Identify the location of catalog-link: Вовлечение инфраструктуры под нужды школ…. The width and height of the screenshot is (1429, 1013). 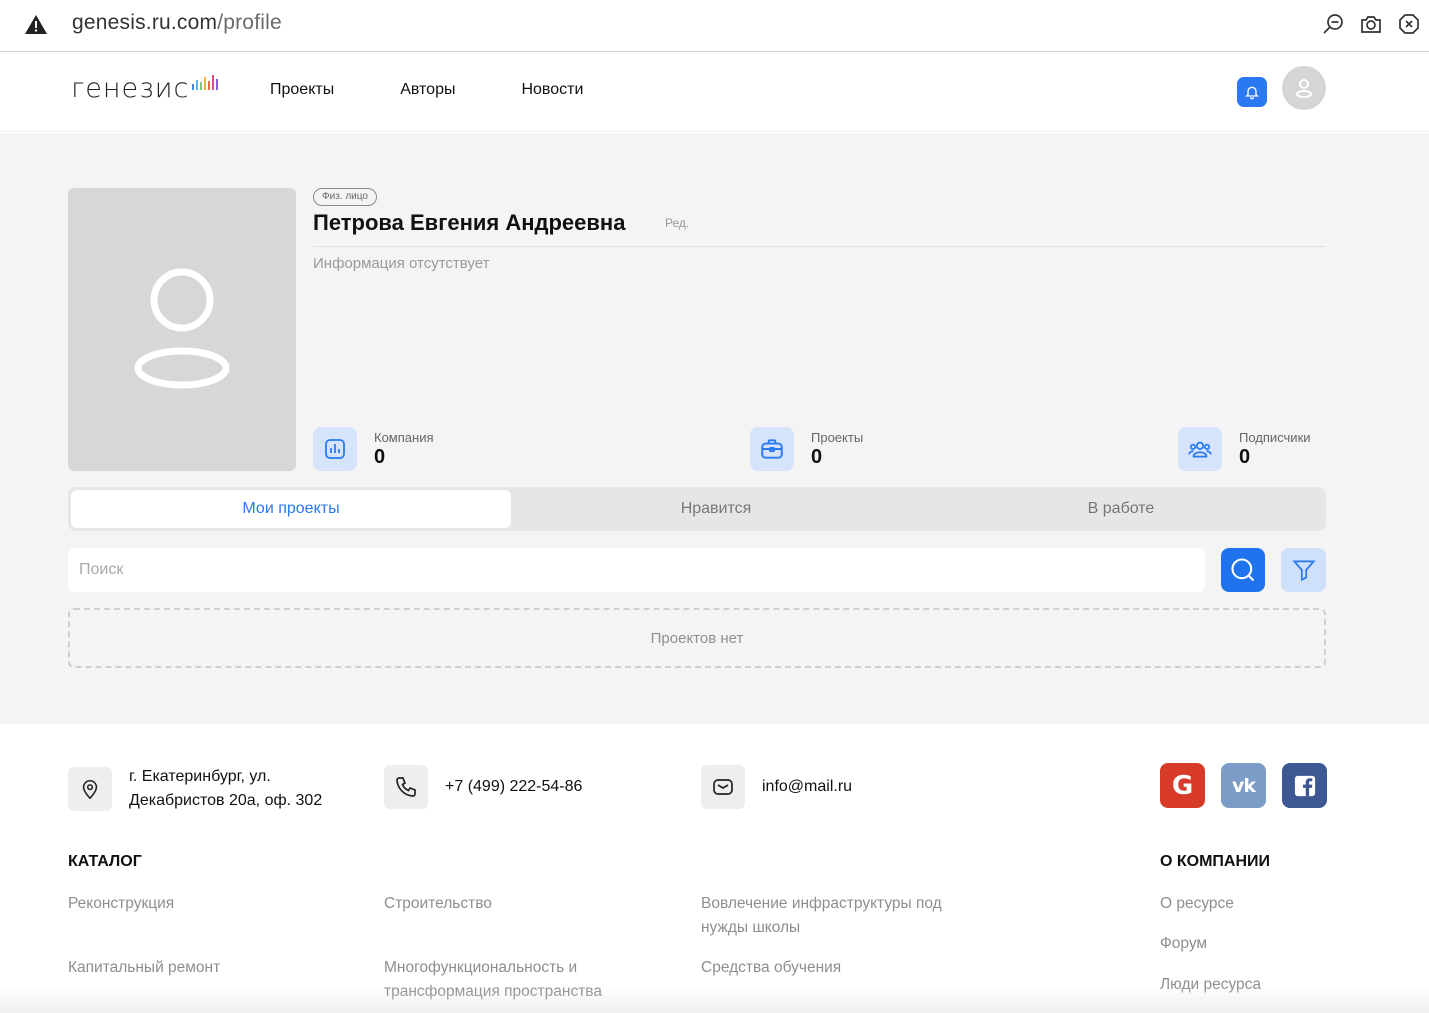
(846, 916).